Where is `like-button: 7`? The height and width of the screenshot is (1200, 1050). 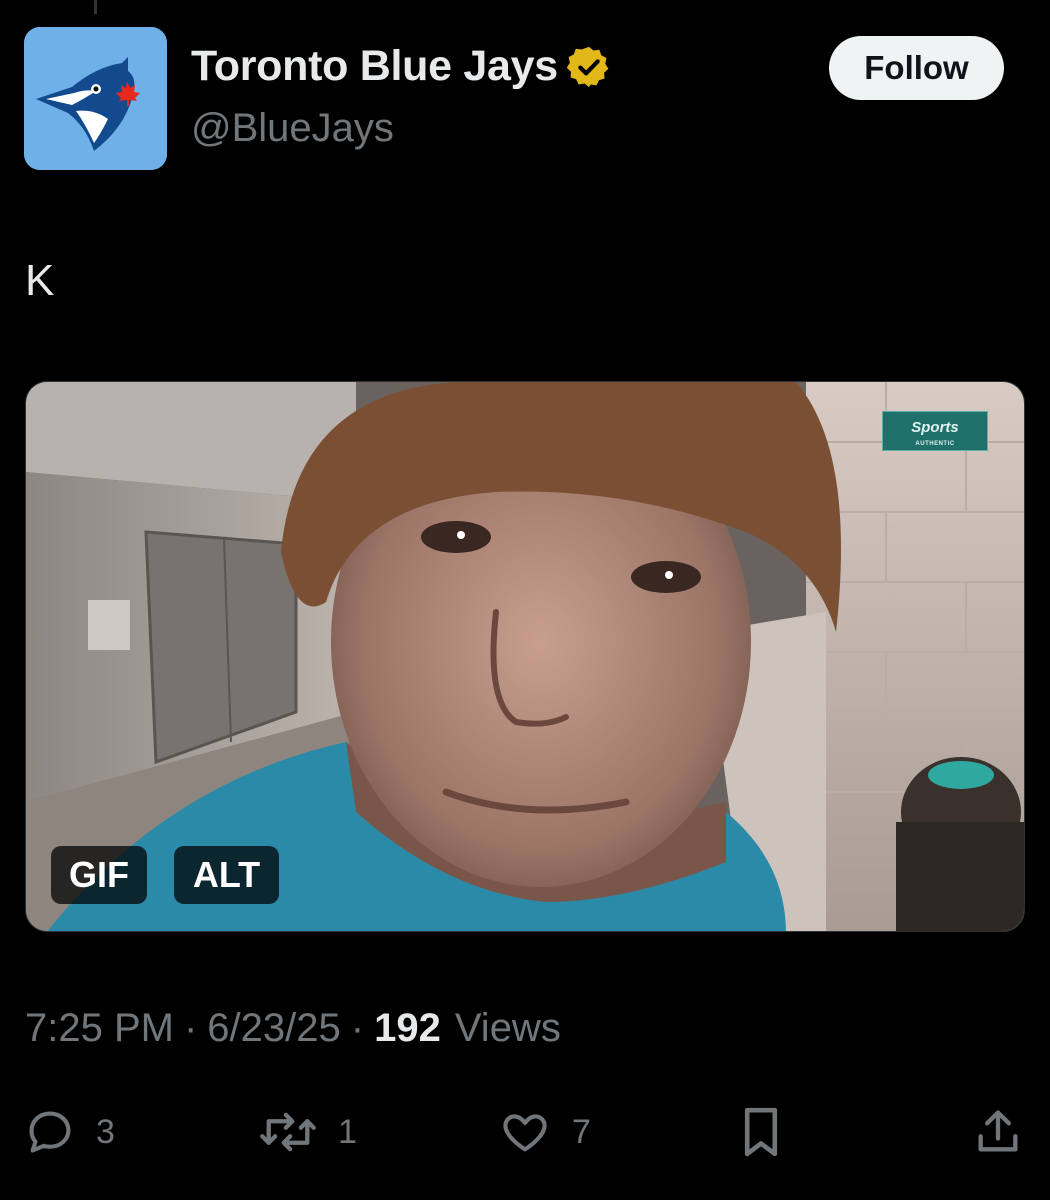
like-button: 7 is located at coordinates (544, 1132).